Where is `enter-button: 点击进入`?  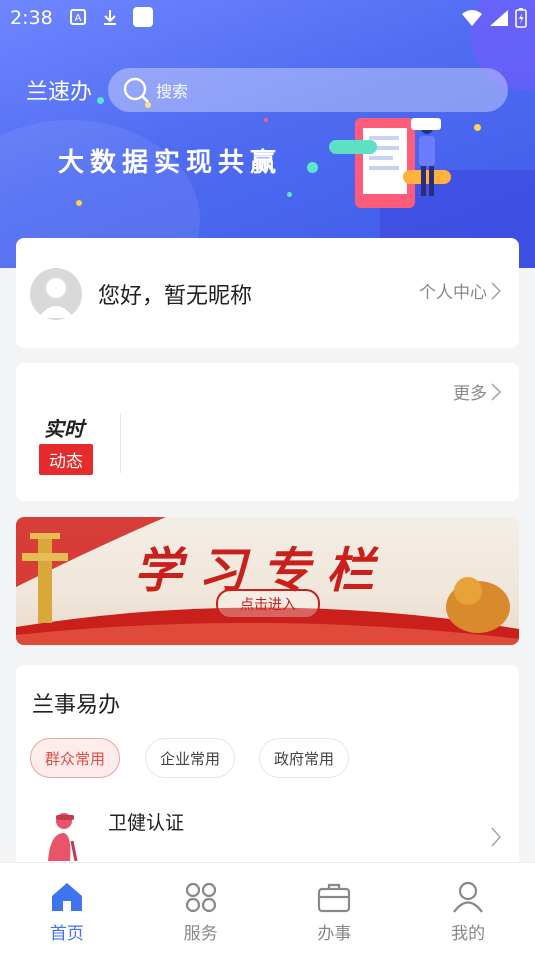 enter-button: 点击进入 is located at coordinates (268, 604).